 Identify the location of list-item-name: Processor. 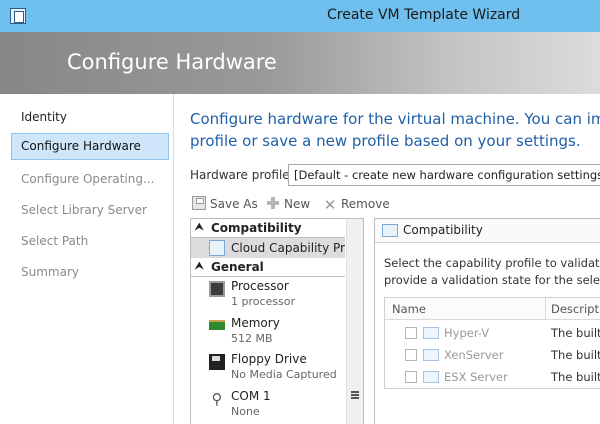
(260, 286).